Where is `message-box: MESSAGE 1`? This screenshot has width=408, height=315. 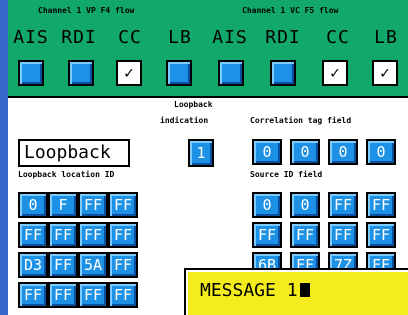 message-box: MESSAGE 1 is located at coordinates (296, 291).